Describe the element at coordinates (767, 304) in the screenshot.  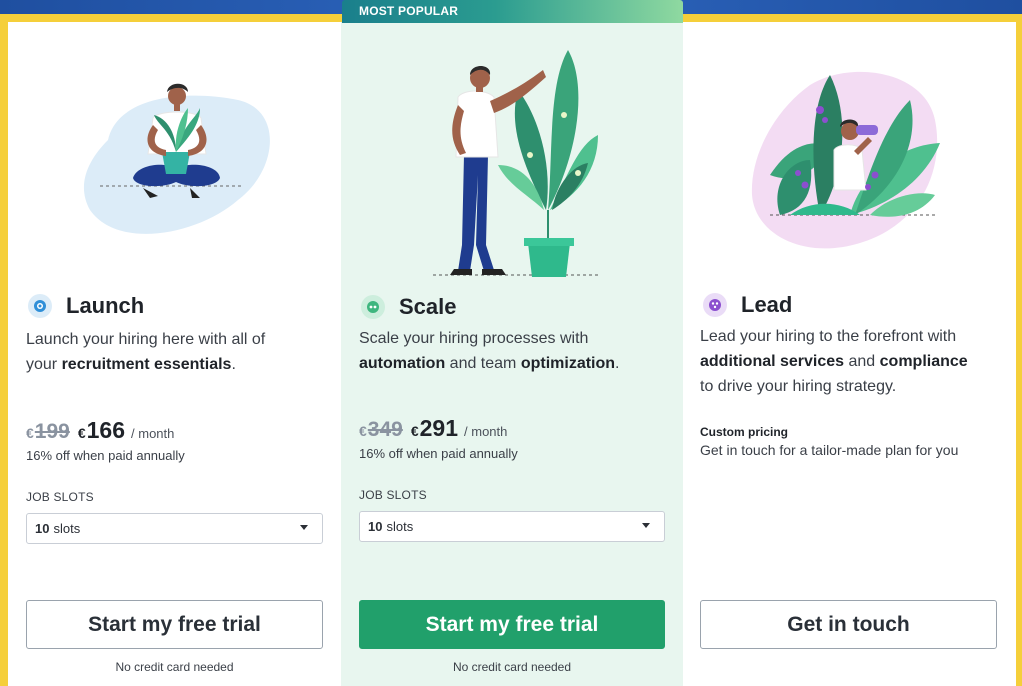
I see `plan-name: Lead` at that location.